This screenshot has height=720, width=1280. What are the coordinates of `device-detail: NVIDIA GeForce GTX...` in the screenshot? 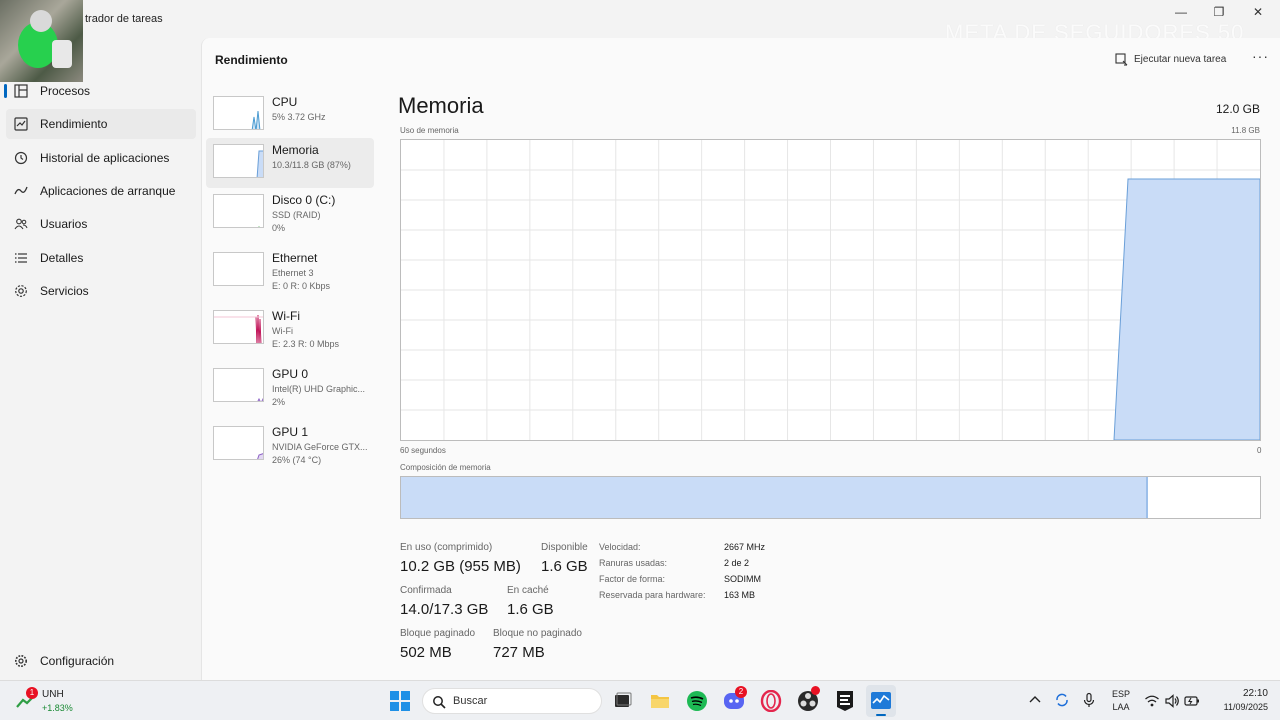 It's located at (320, 447).